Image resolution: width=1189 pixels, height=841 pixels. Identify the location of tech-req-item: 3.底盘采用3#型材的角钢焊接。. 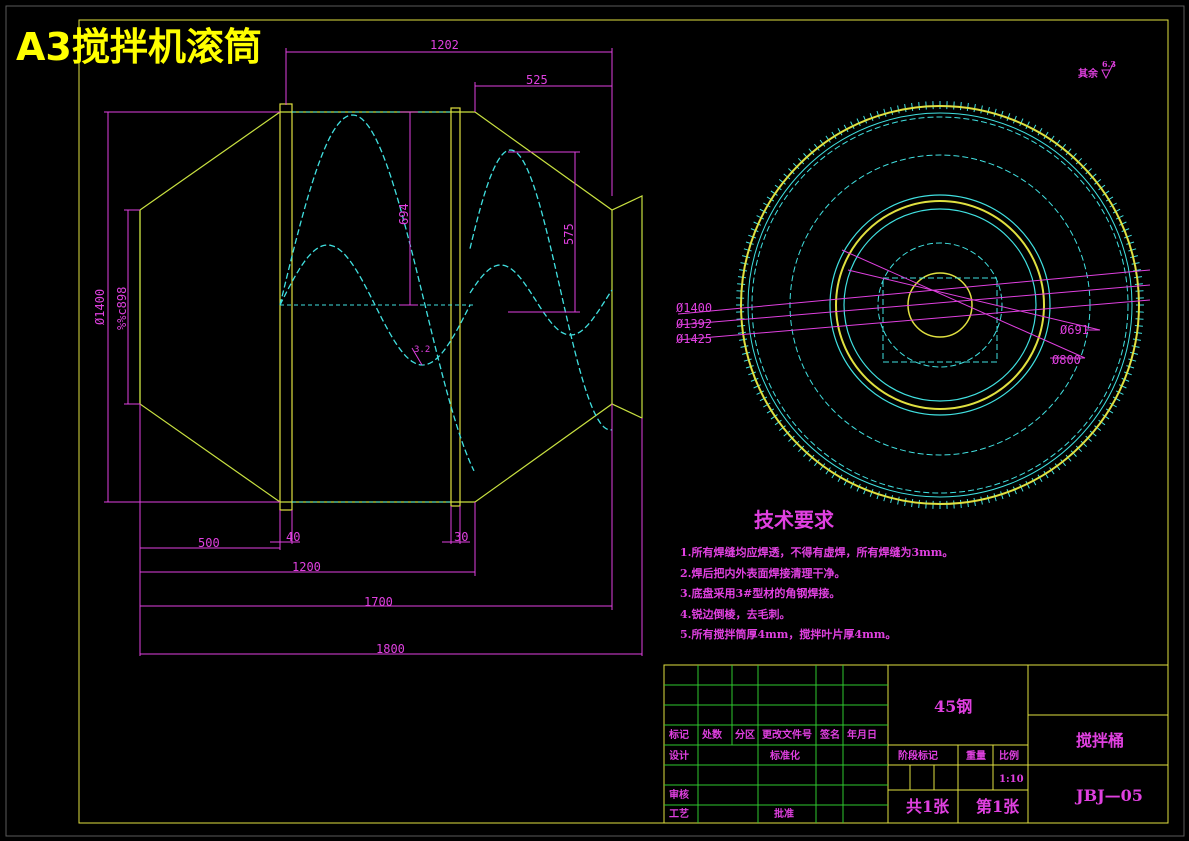
(760, 593).